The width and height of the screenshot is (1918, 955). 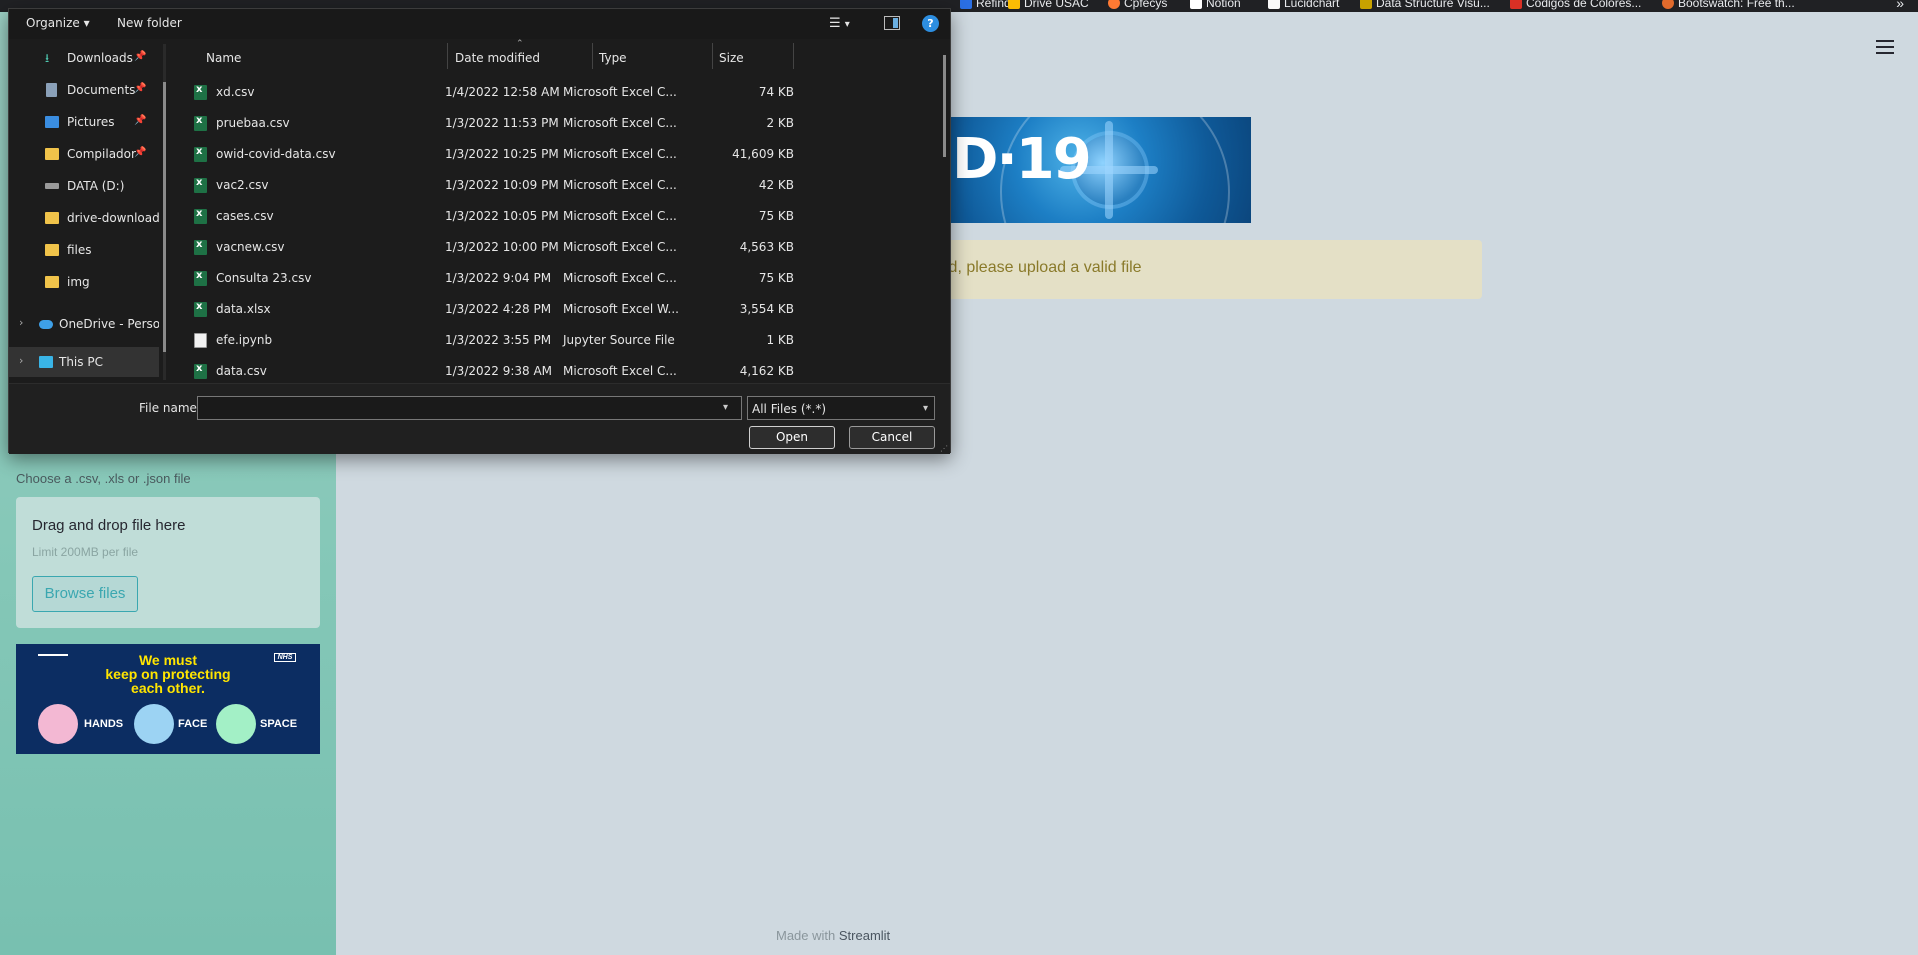 What do you see at coordinates (170, 408) in the screenshot?
I see `file-name-label: File name:` at bounding box center [170, 408].